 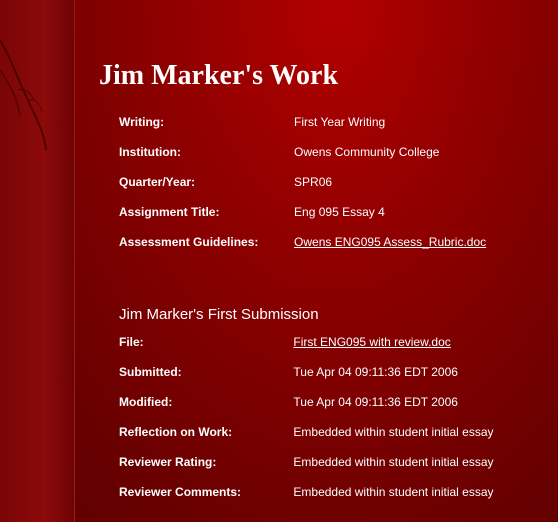 I want to click on submission-file-link: First ENG095 with review.doc, so click(x=371, y=342).